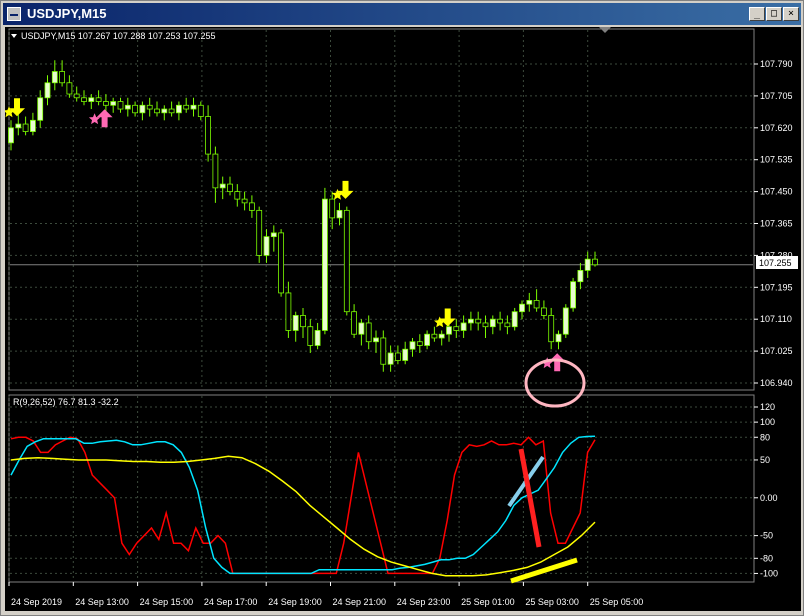  Describe the element at coordinates (167, 602) in the screenshot. I see `time-tick-label: 24 Sep 15:00` at that location.